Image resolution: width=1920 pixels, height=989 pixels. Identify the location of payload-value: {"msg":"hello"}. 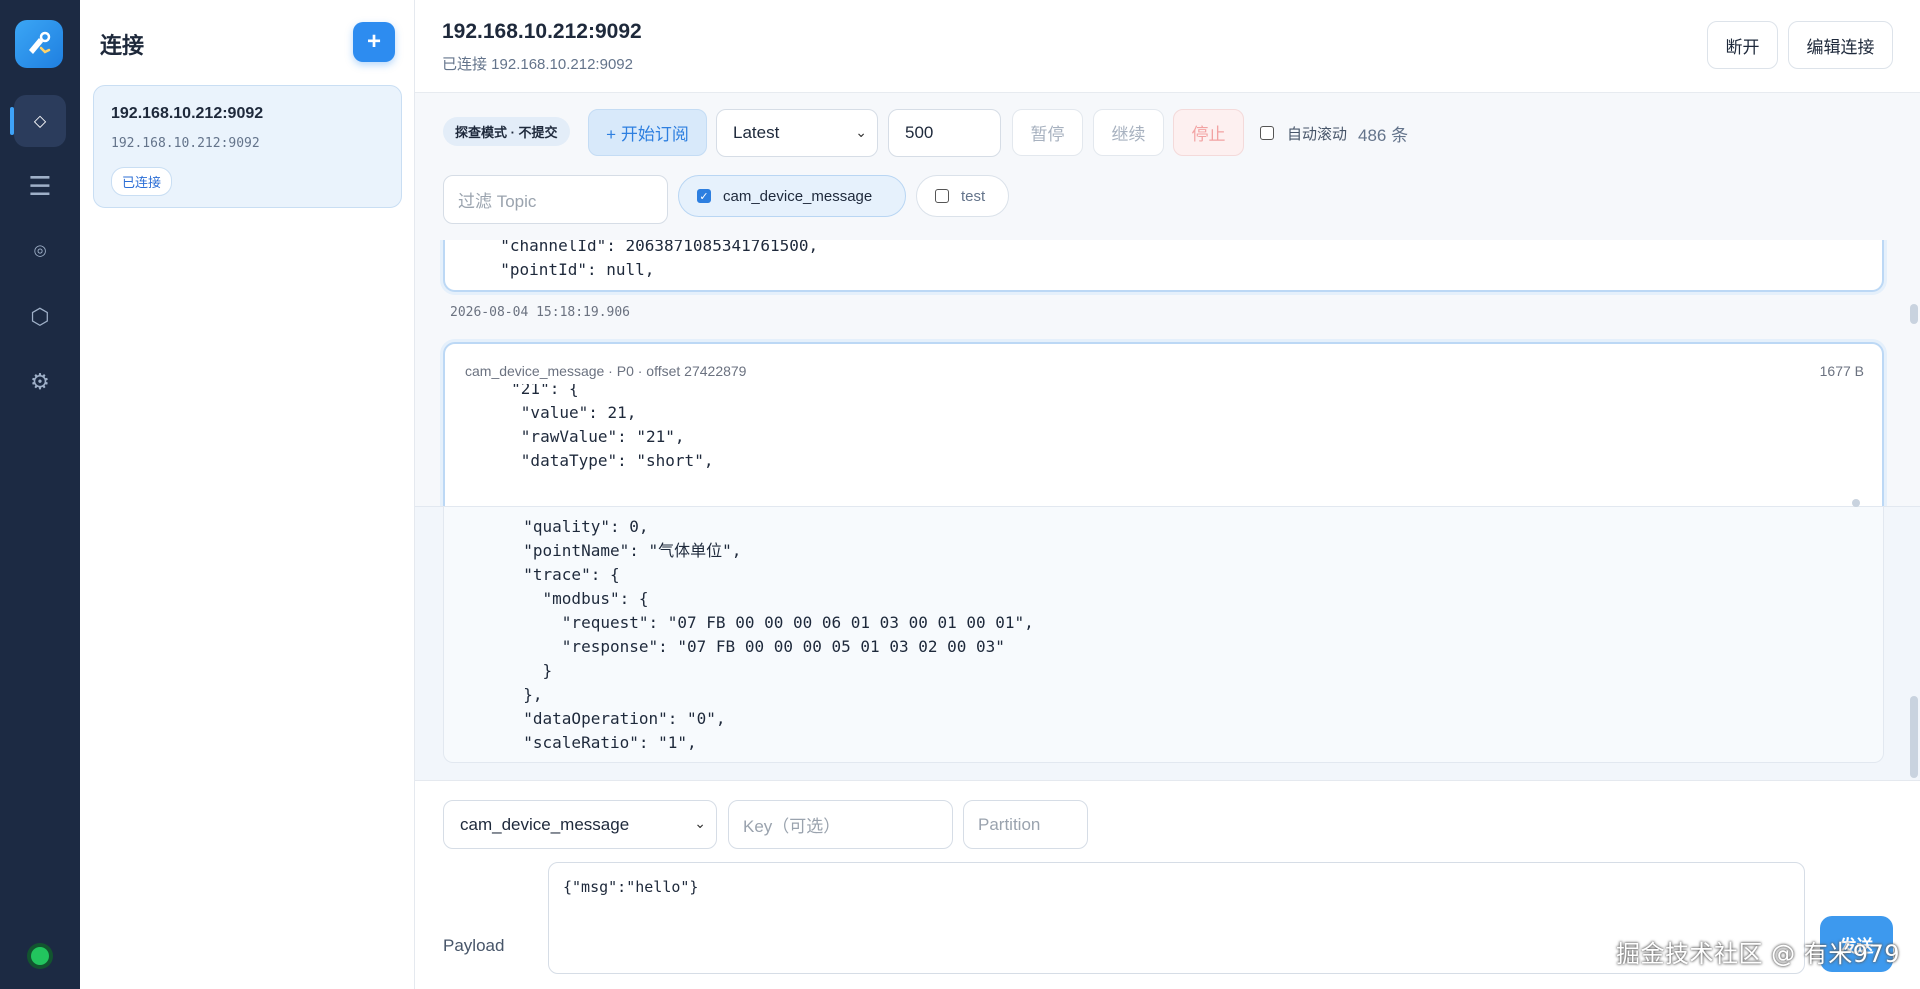
(631, 887).